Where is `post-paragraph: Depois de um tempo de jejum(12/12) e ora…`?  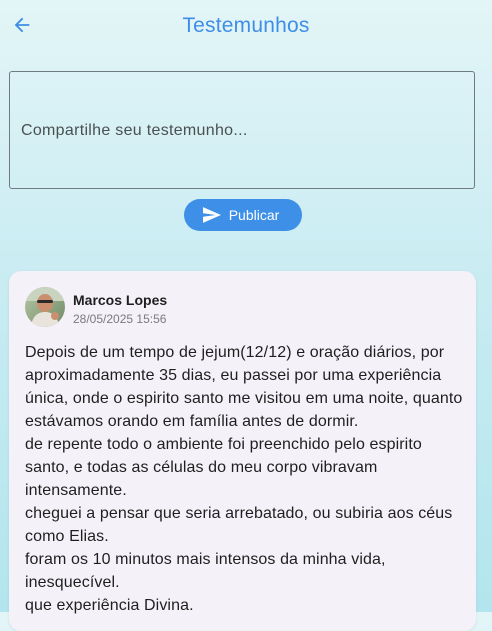
post-paragraph: Depois de um tempo de jejum(12/12) e ora… is located at coordinates (244, 387).